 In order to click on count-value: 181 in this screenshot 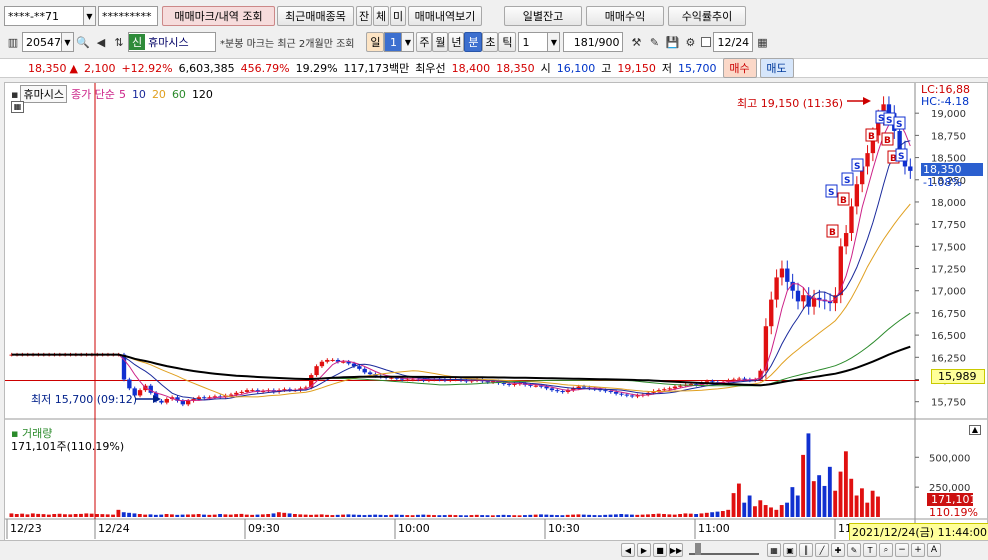, I will do `click(584, 42)`.